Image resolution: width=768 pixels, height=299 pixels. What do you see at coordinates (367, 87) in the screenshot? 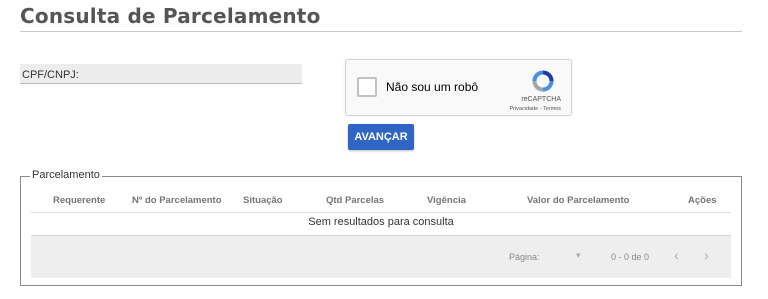
I see `recaptcha-checkbox` at bounding box center [367, 87].